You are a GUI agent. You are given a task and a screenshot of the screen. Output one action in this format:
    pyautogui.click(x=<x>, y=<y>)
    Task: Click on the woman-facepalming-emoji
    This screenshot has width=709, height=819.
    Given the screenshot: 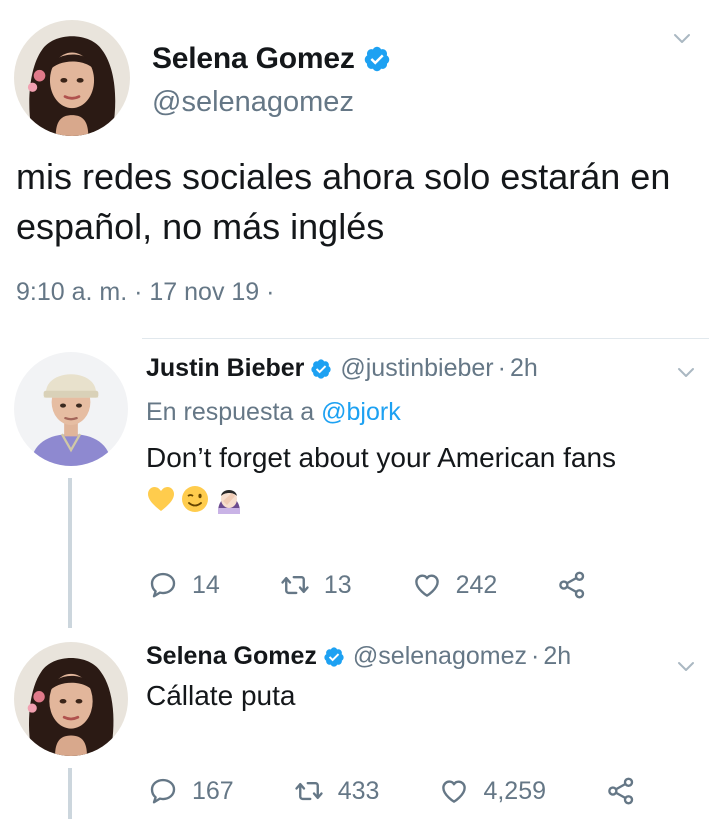 What is the action you would take?
    pyautogui.click(x=229, y=502)
    